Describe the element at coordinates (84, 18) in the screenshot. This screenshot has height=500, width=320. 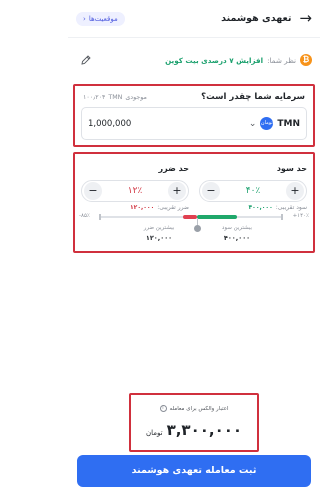
I see `chevron-left-icon: ‹` at that location.